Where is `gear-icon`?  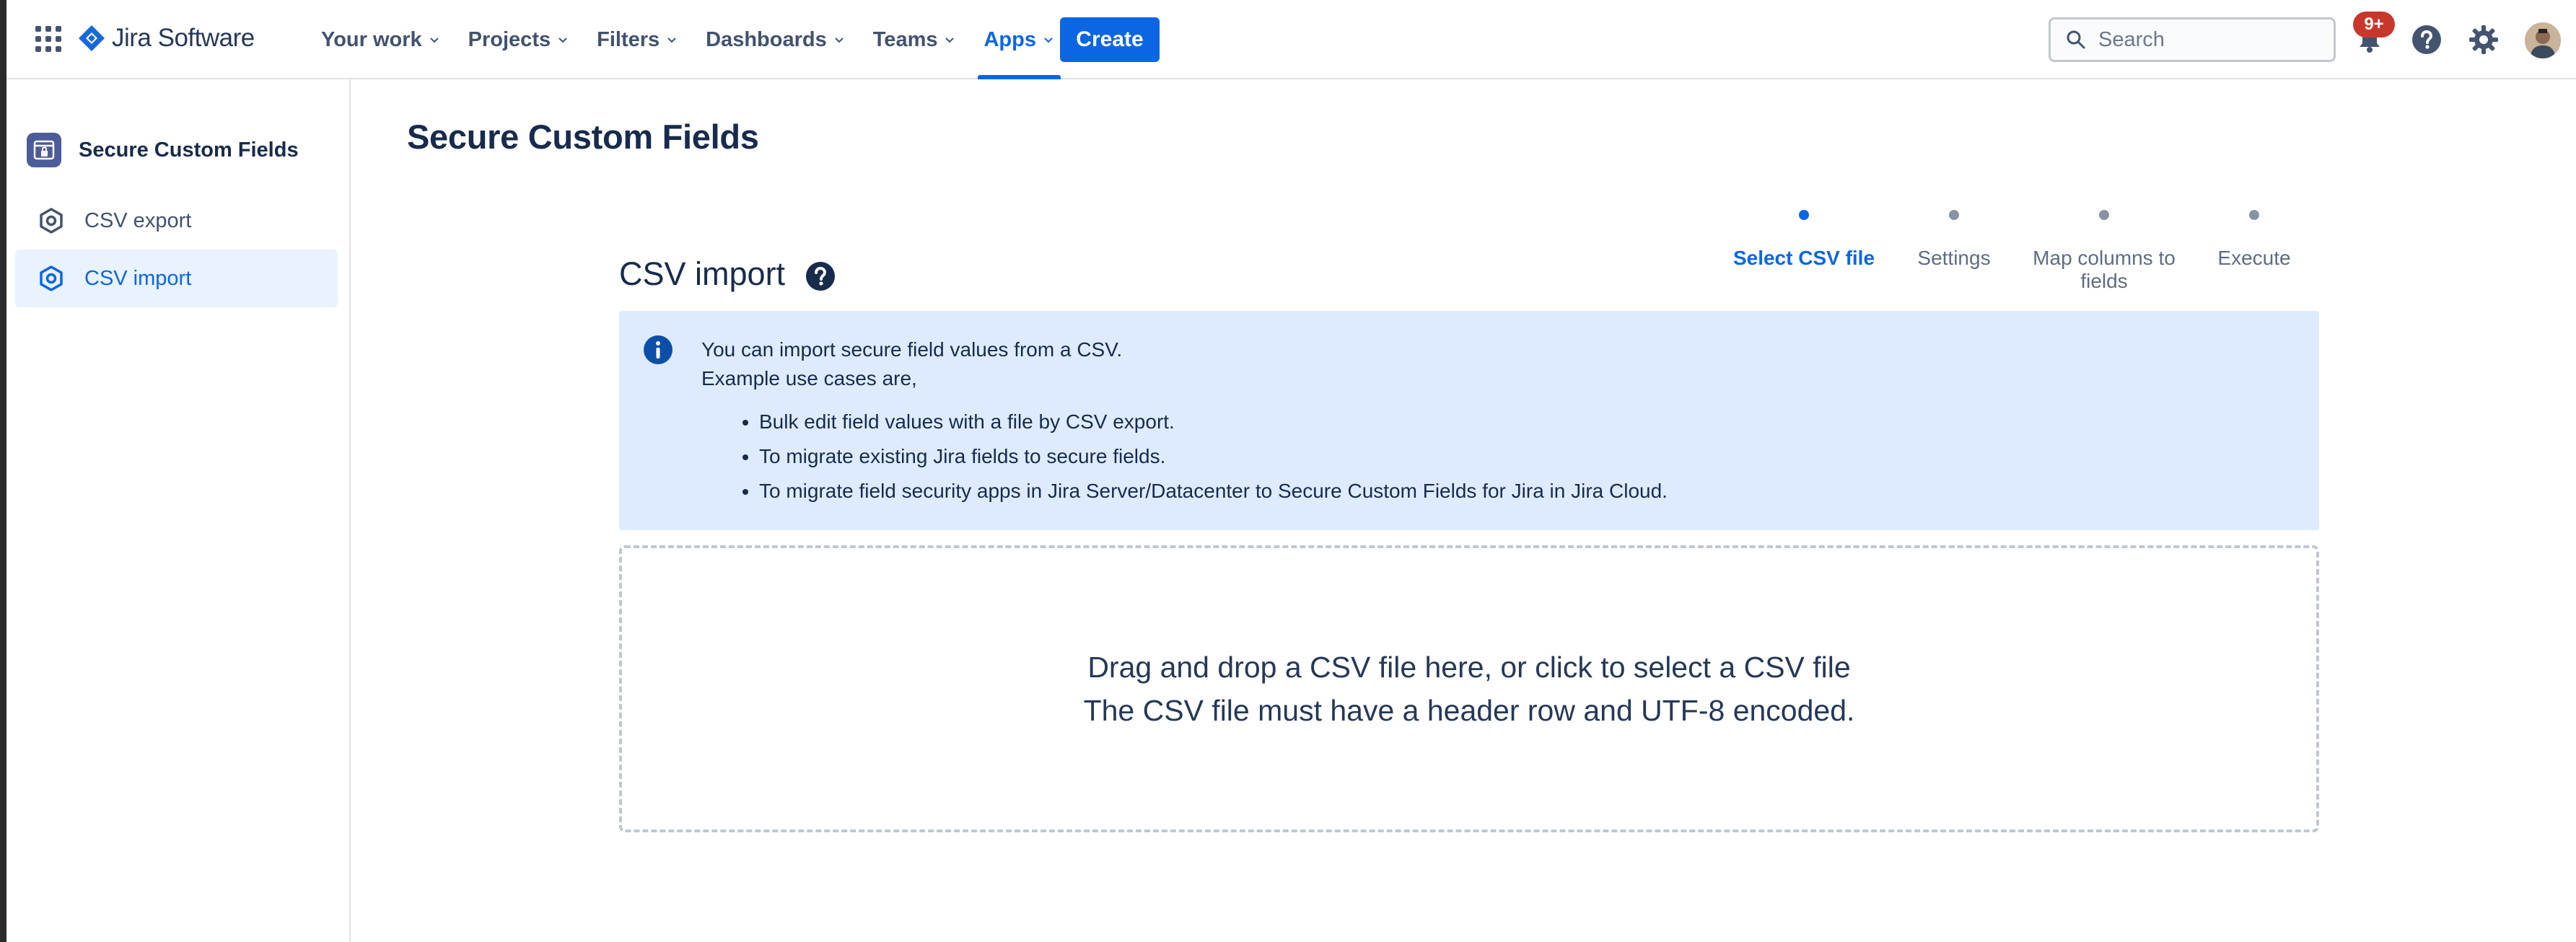
gear-icon is located at coordinates (2483, 39).